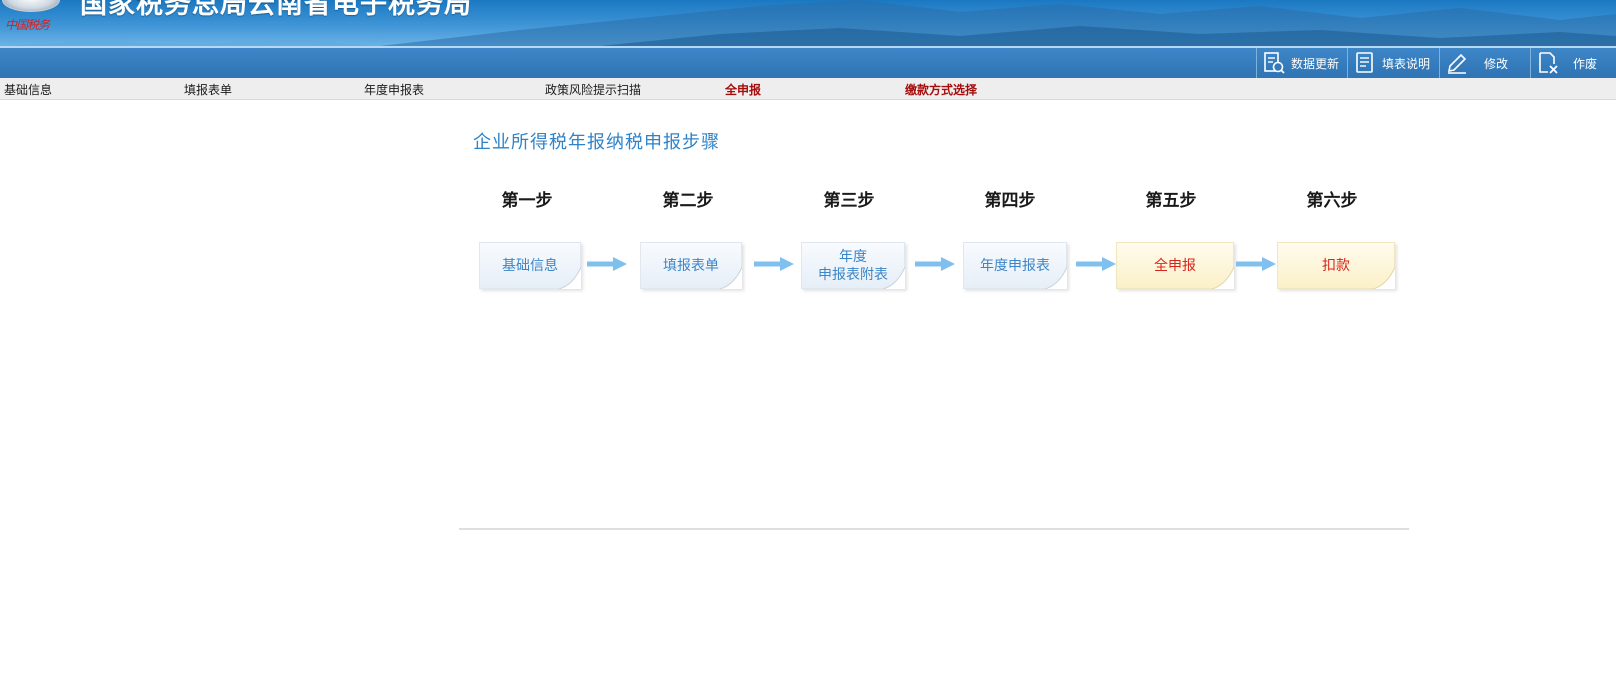 The image size is (1616, 677). Describe the element at coordinates (849, 201) in the screenshot. I see `step-head-3: 第三步` at that location.